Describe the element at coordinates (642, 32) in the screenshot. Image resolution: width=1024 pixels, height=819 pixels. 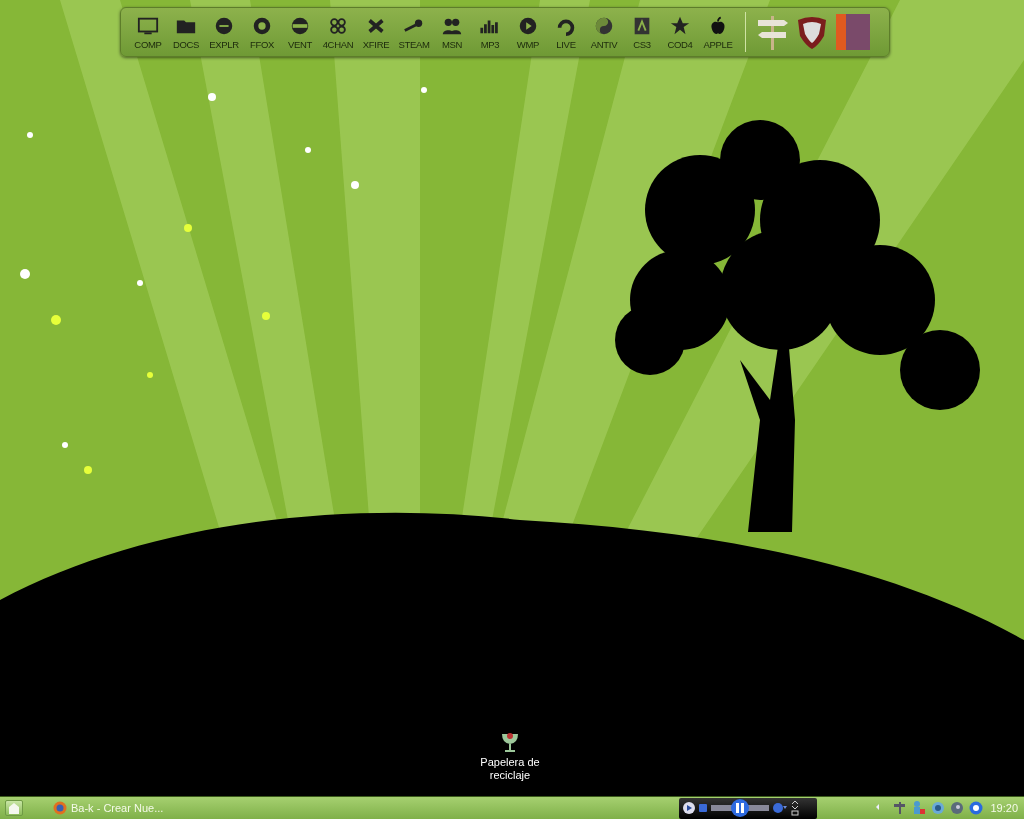
I see `dock-item: CS3` at that location.